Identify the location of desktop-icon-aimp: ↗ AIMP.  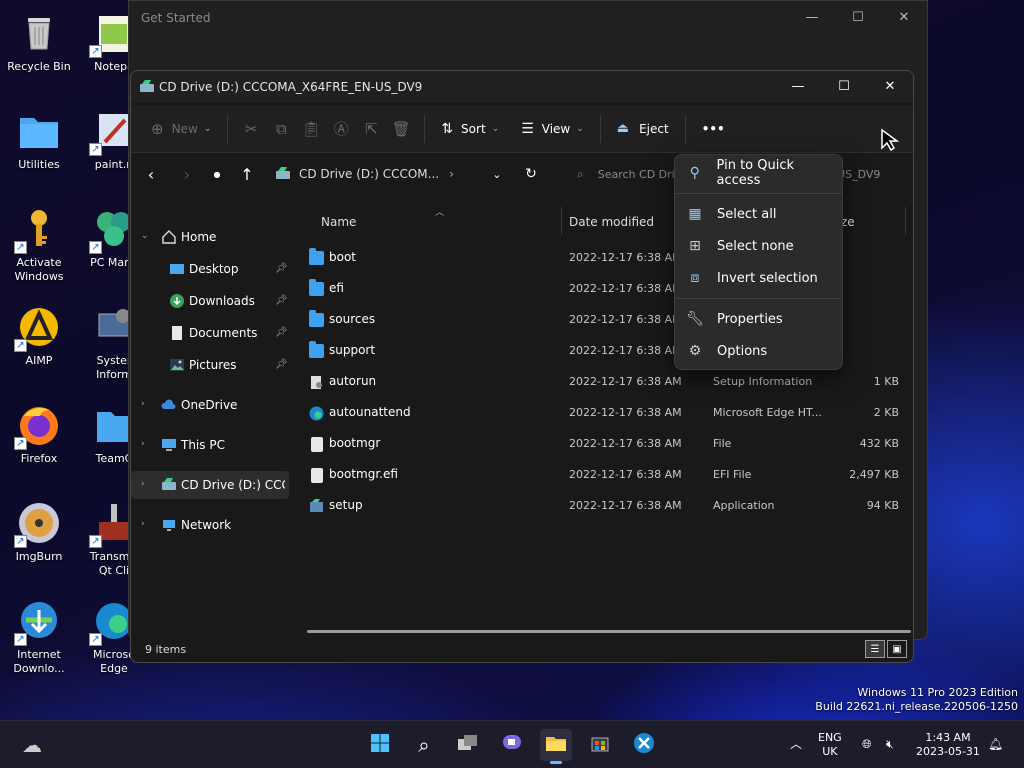
(39, 344).